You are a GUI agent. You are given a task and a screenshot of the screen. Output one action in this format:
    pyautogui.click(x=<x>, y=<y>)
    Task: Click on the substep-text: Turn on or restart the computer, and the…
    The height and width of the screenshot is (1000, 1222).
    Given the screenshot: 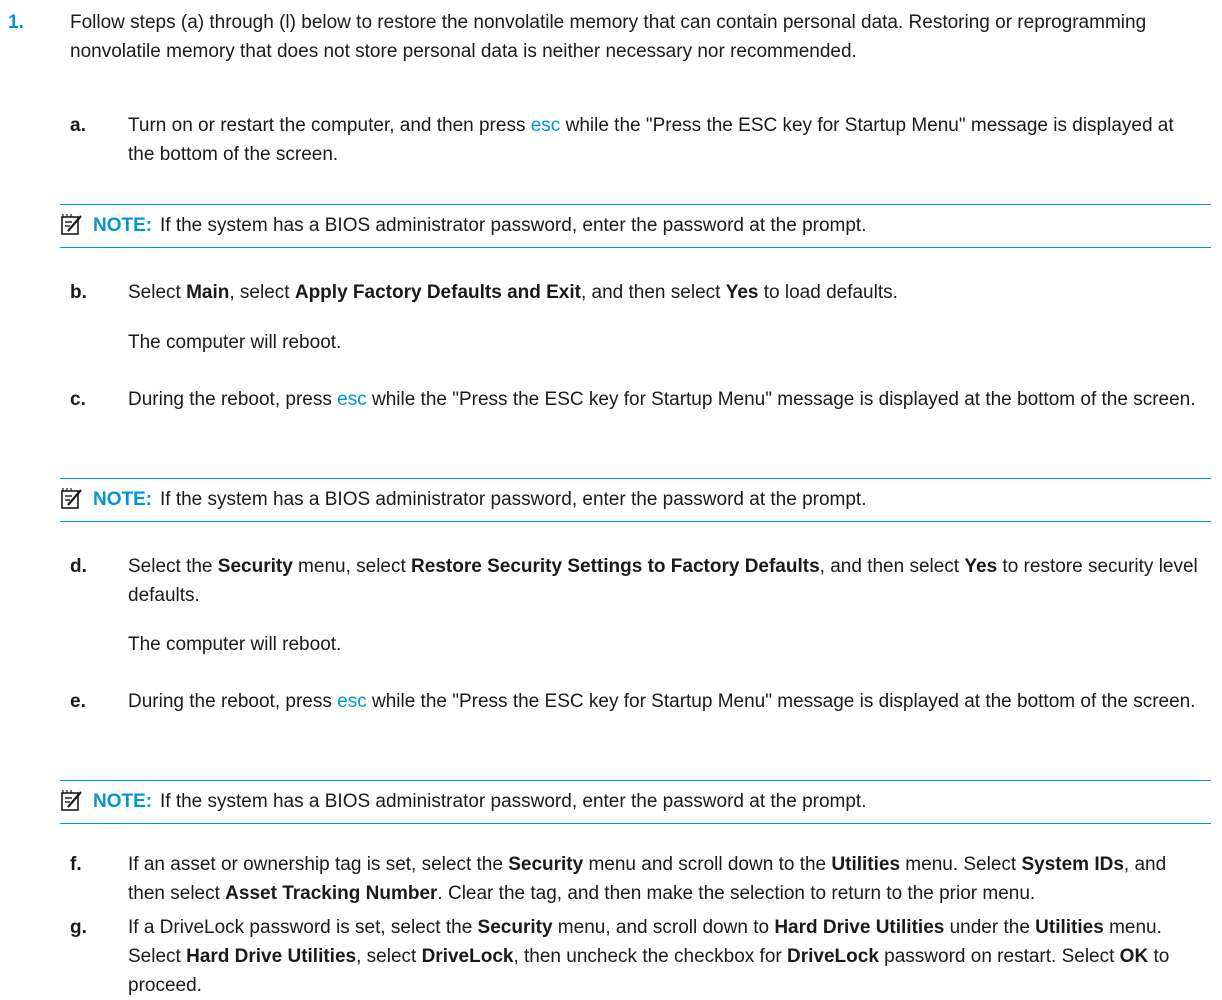 What is the action you would take?
    pyautogui.click(x=651, y=140)
    